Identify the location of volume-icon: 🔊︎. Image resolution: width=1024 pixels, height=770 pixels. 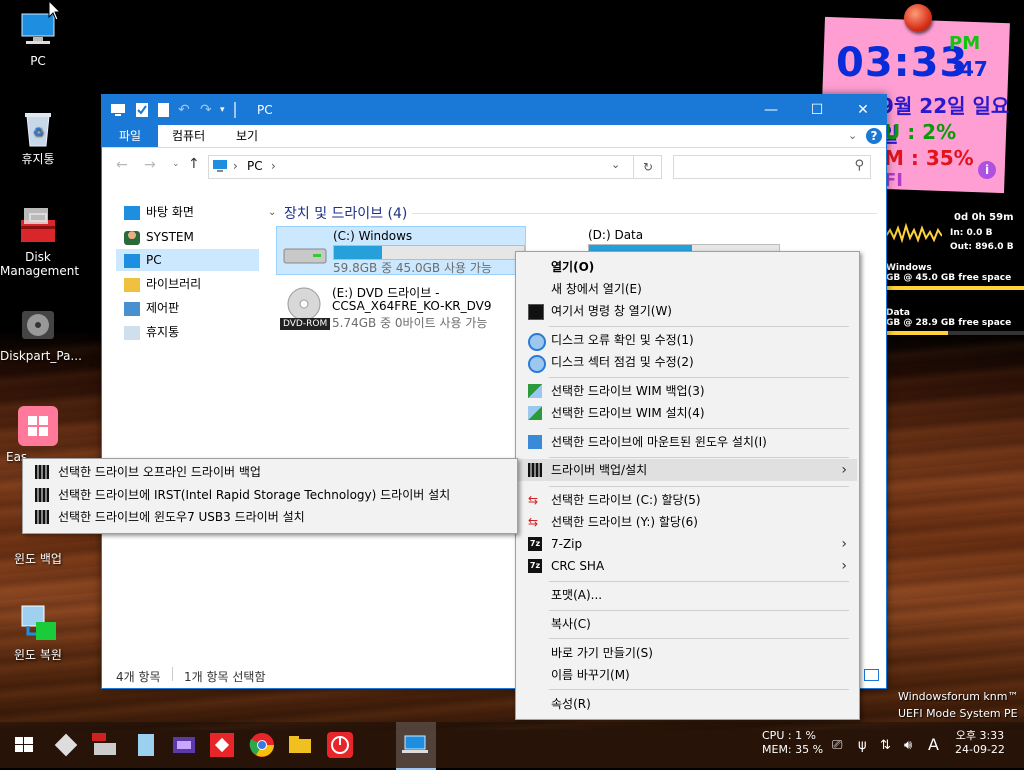
(908, 745).